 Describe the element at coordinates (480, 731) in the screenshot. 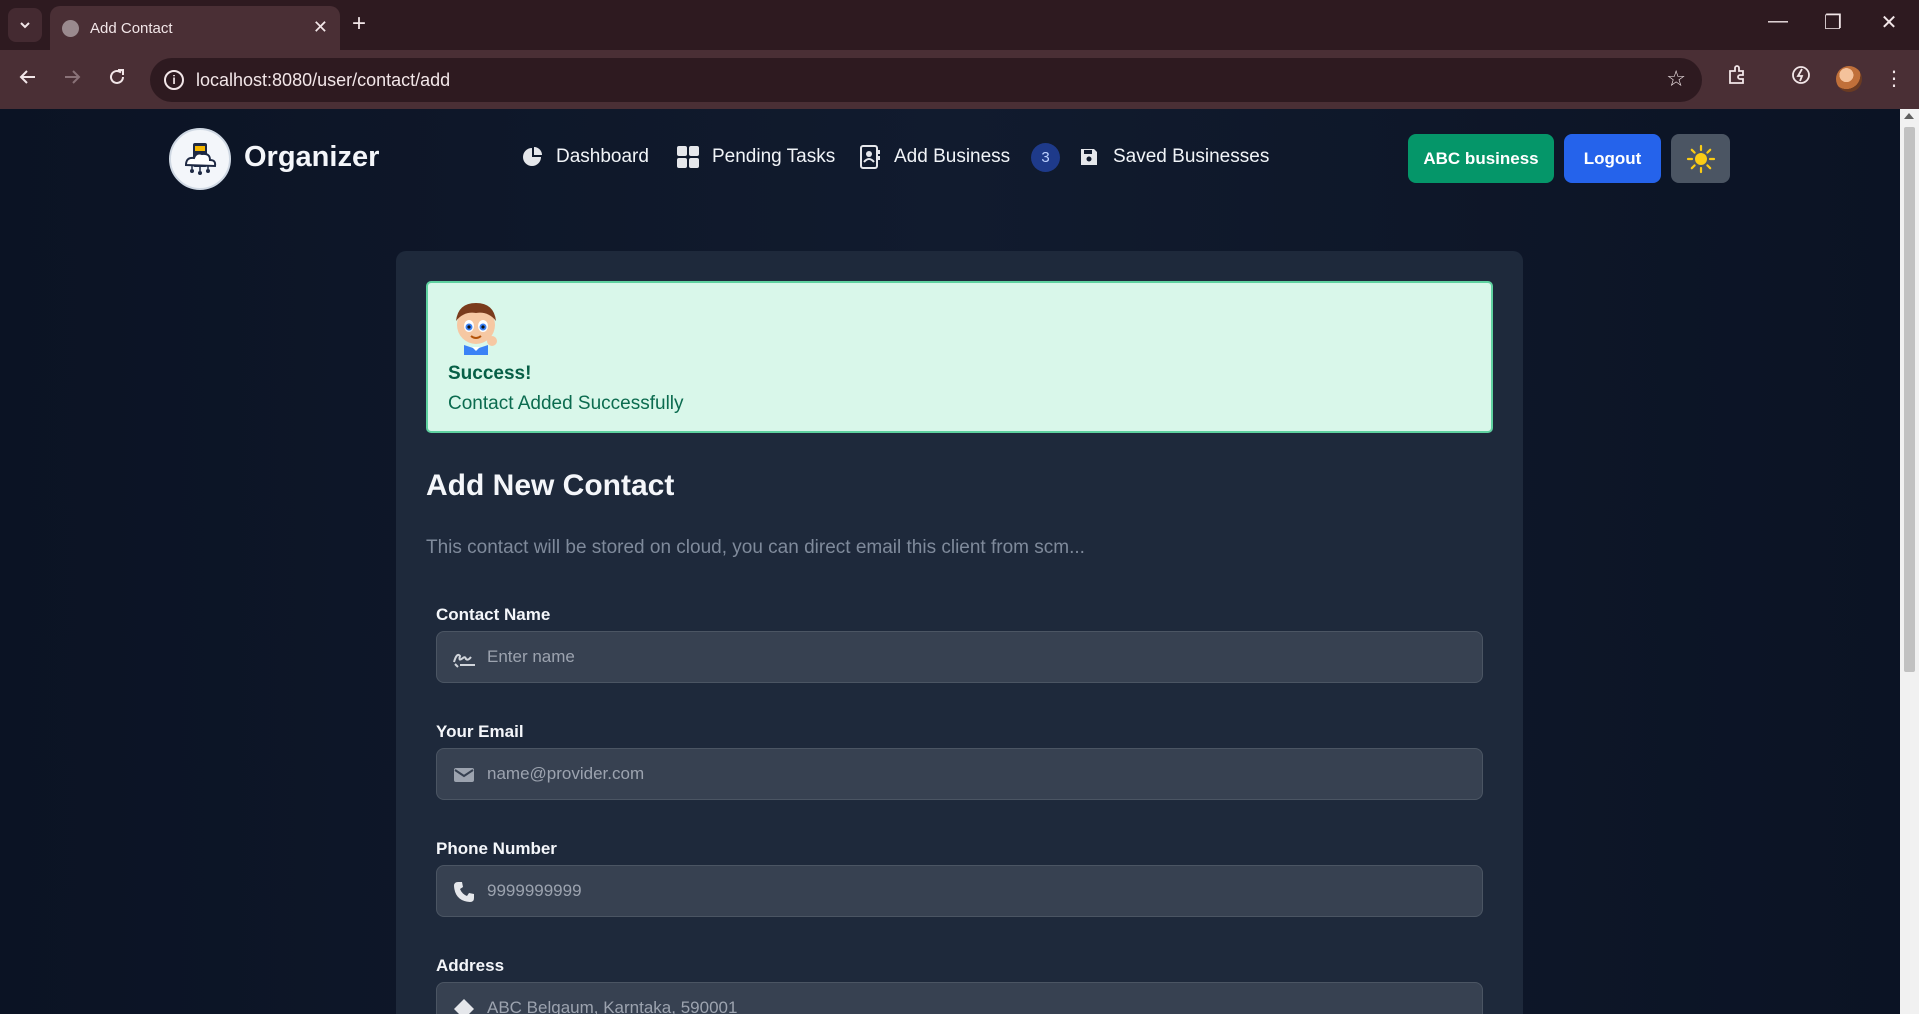

I see `email-label: Your Email` at that location.